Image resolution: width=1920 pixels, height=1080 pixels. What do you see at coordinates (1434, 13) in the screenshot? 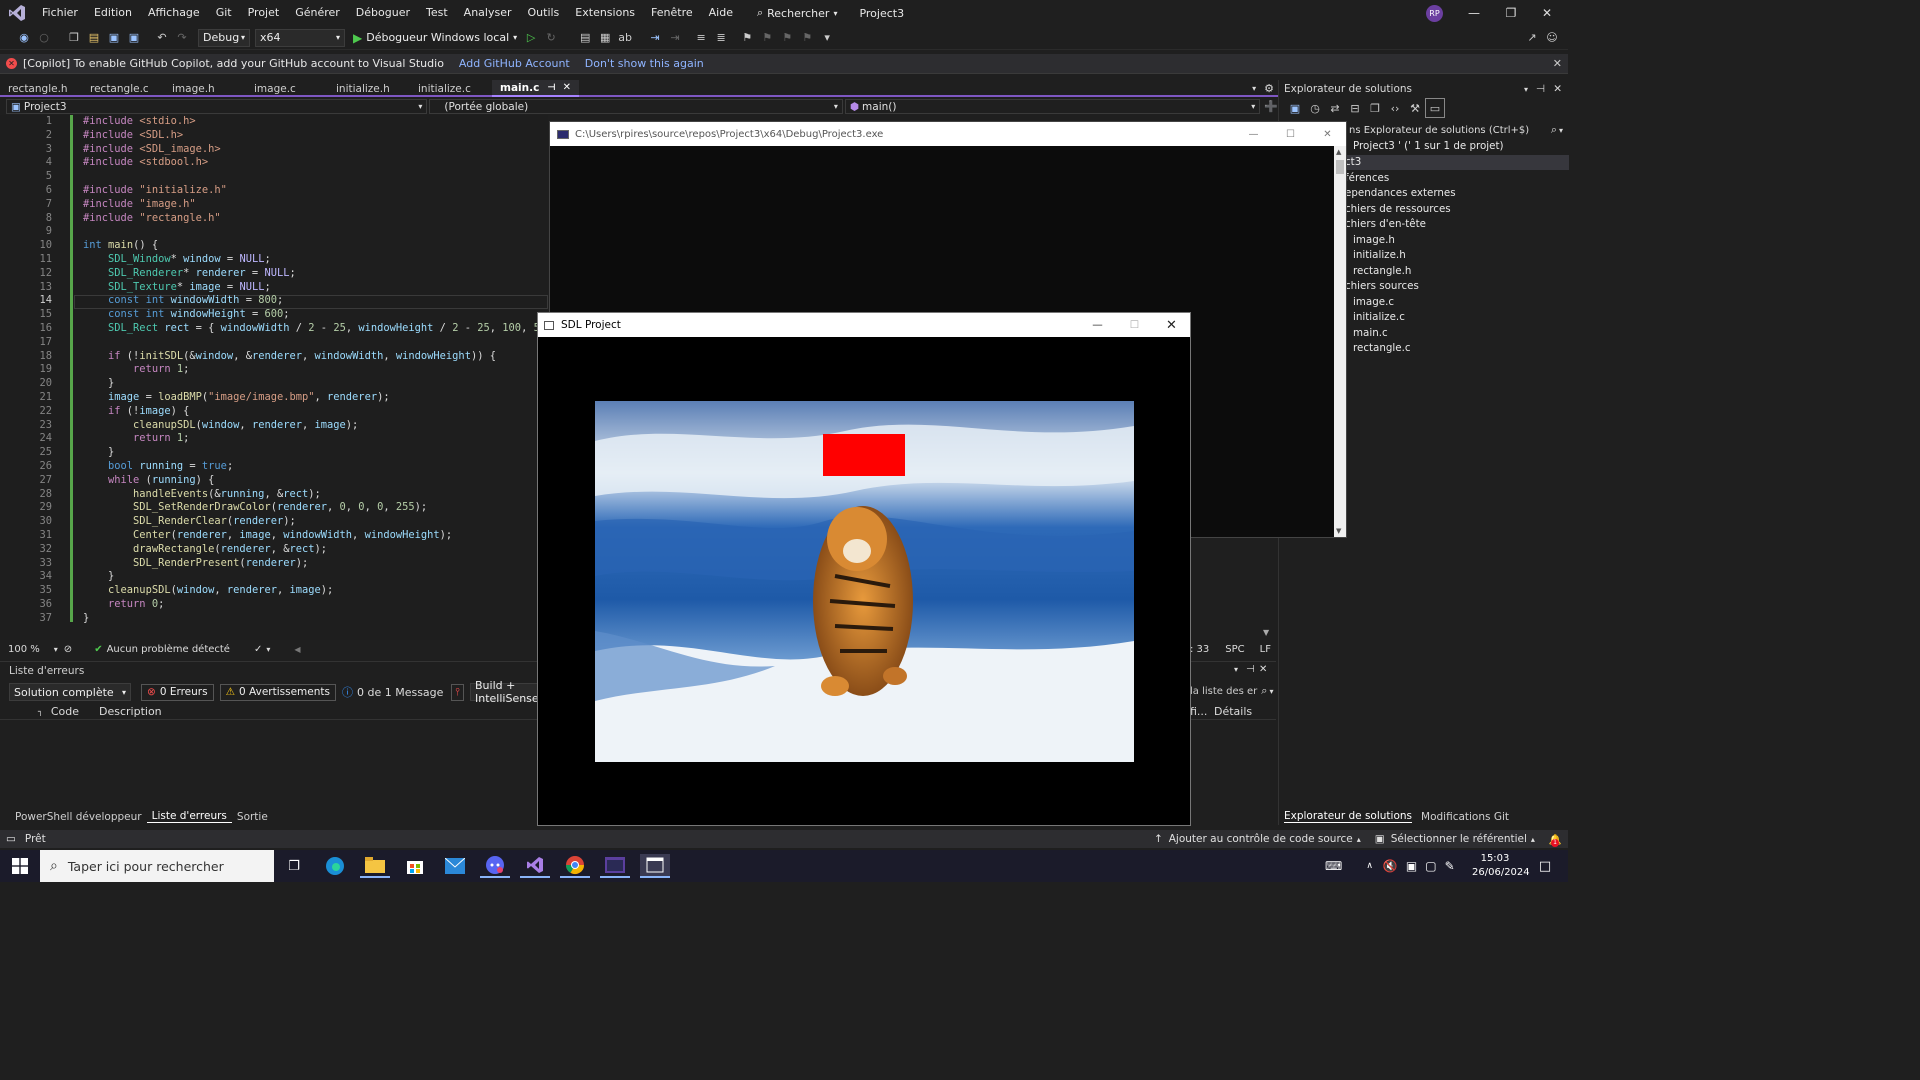
I see `avatar: RP` at bounding box center [1434, 13].